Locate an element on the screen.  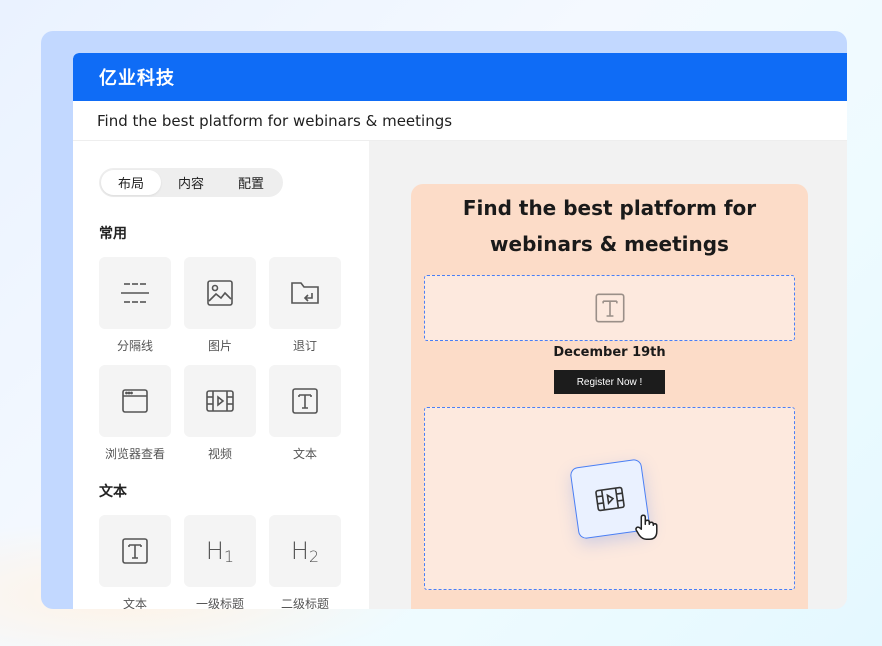
event-date: December 19th is located at coordinates (609, 352).